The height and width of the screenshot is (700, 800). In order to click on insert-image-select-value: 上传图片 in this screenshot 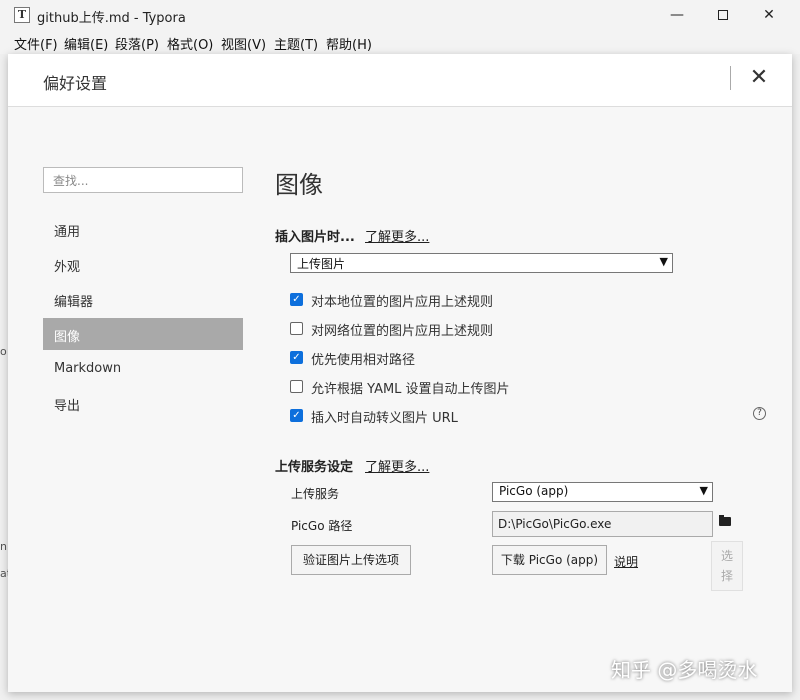, I will do `click(321, 264)`.